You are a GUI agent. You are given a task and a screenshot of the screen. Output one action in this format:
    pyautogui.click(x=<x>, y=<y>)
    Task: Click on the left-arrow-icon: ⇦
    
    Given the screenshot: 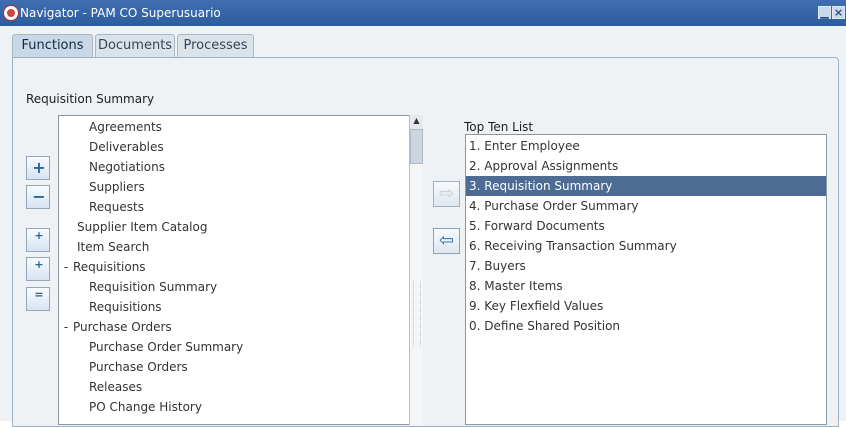 What is the action you would take?
    pyautogui.click(x=446, y=240)
    